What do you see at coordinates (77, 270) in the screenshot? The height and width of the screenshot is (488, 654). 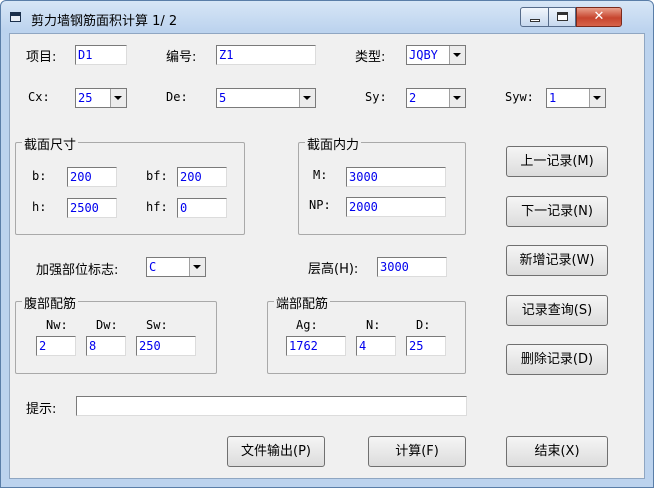 I see `reinforce-label: 加强部位标志:` at bounding box center [77, 270].